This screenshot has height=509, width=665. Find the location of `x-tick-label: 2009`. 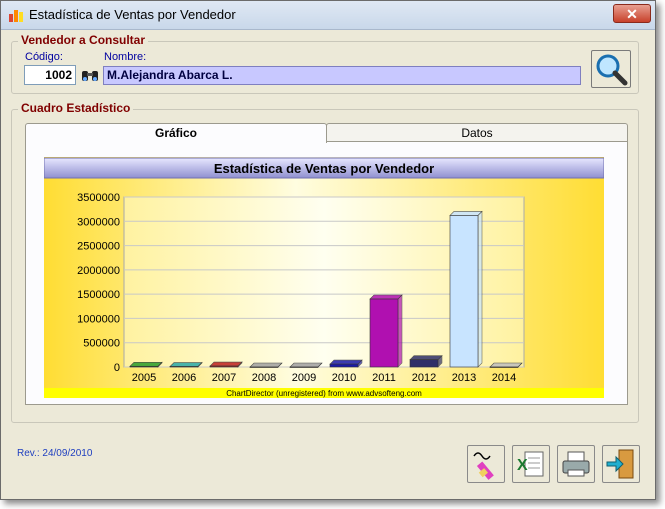

x-tick-label: 2009 is located at coordinates (304, 378).